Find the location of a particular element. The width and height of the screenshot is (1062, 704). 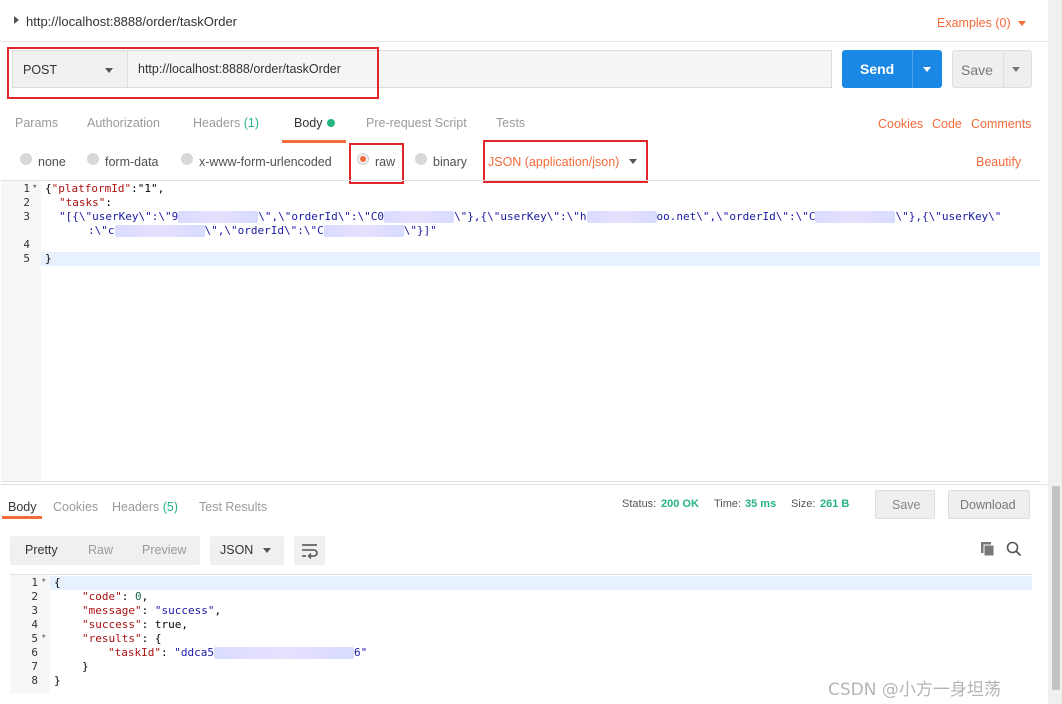

line-number: 2 is located at coordinates (26, 202).